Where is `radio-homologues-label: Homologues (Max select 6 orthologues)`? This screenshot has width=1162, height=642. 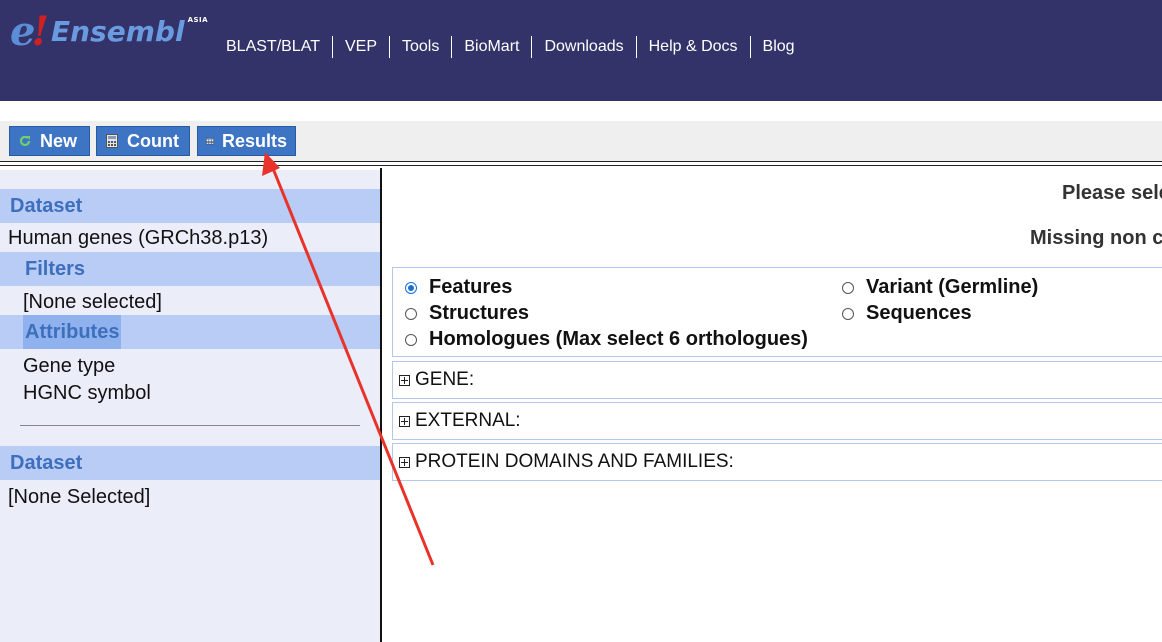 radio-homologues-label: Homologues (Max select 6 orthologues) is located at coordinates (618, 339).